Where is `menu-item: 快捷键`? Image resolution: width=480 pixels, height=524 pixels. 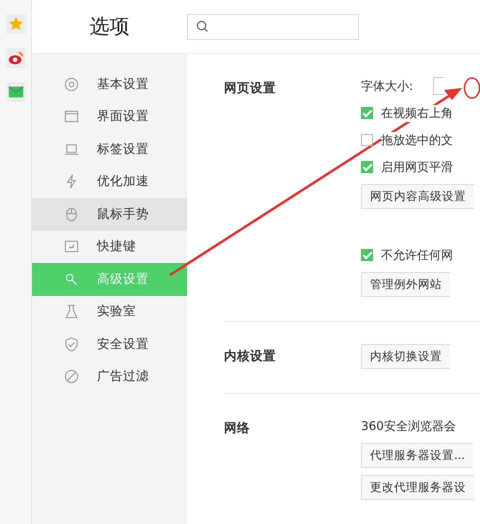 menu-item: 快捷键 is located at coordinates (109, 246).